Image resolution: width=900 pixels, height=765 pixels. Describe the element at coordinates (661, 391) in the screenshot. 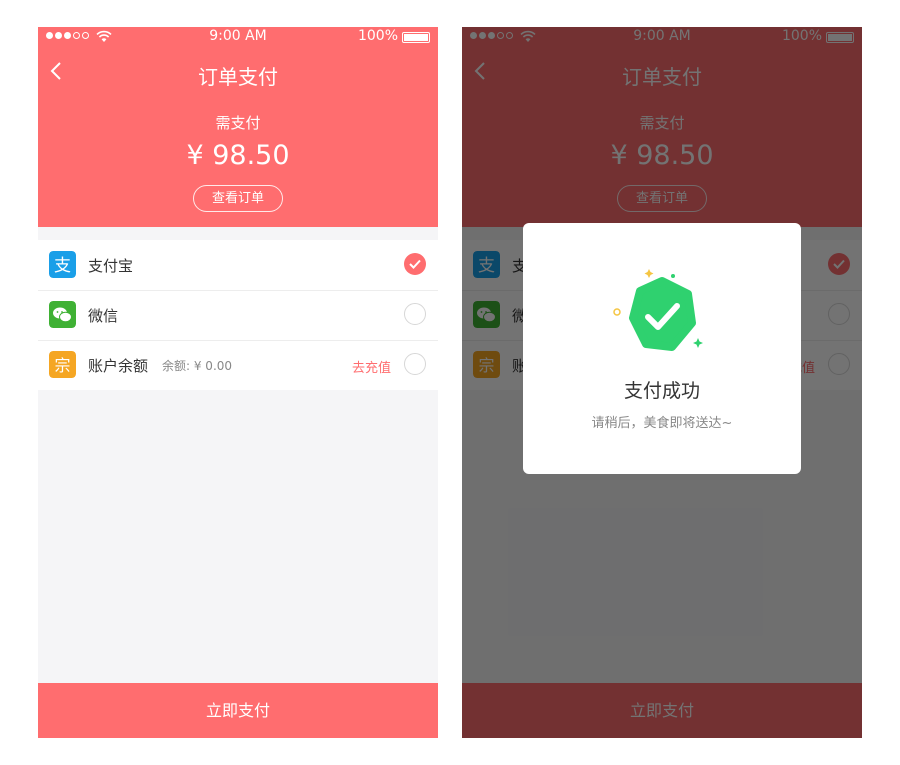

I see `dialog-title: 支付成功` at that location.